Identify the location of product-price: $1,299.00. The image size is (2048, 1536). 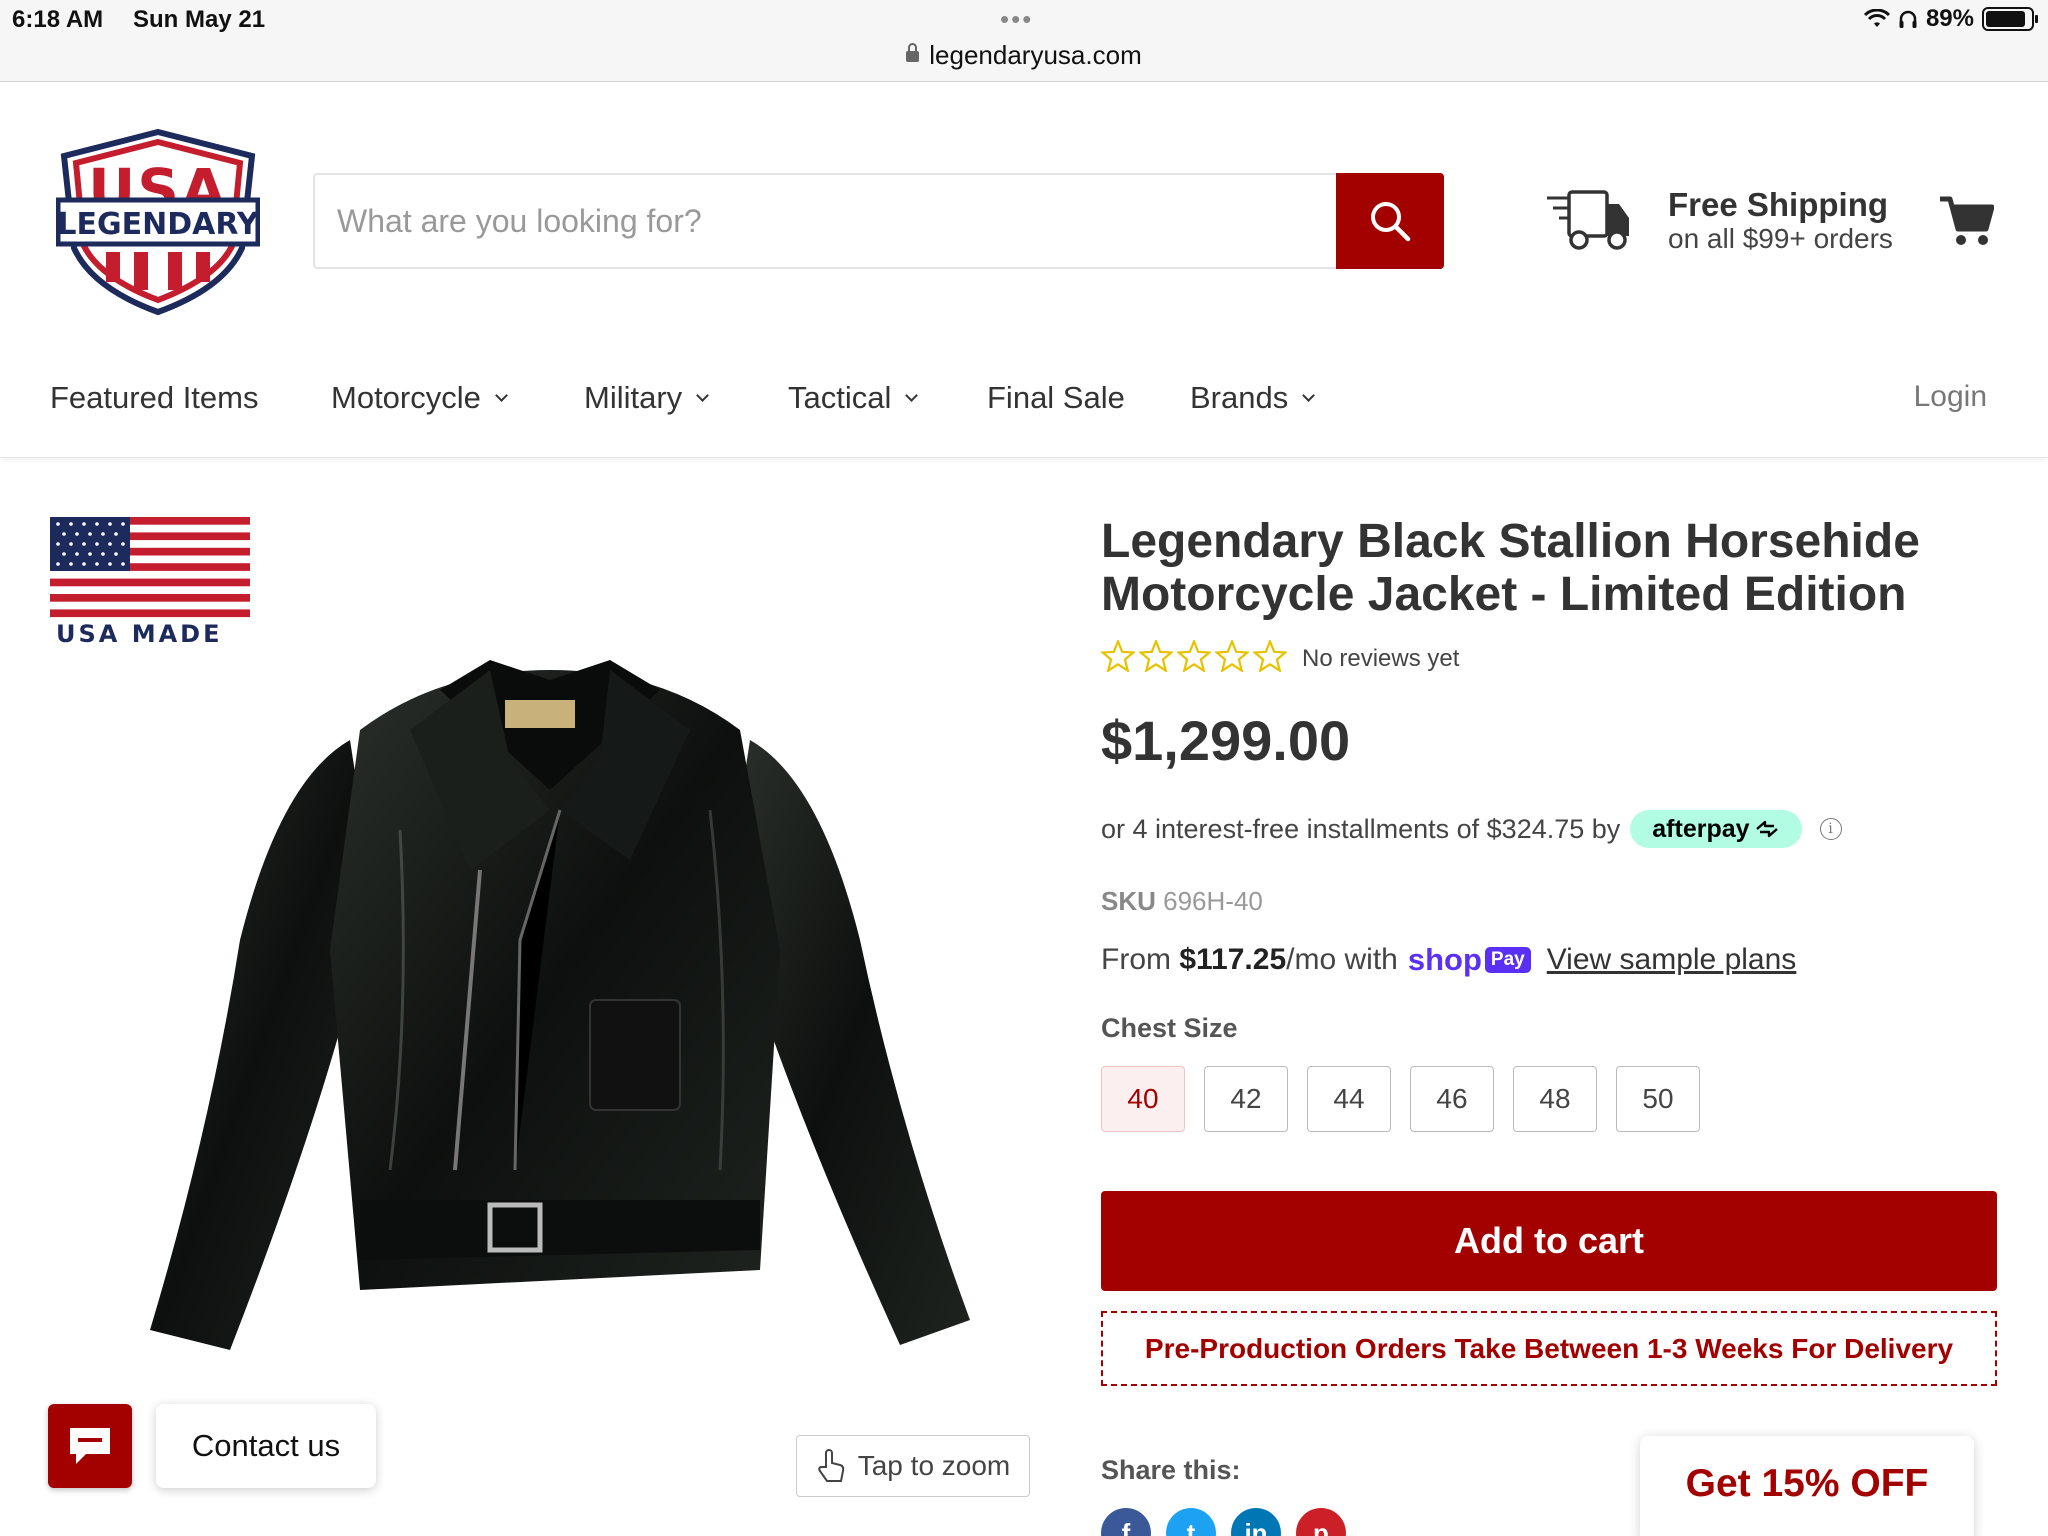
(1226, 740).